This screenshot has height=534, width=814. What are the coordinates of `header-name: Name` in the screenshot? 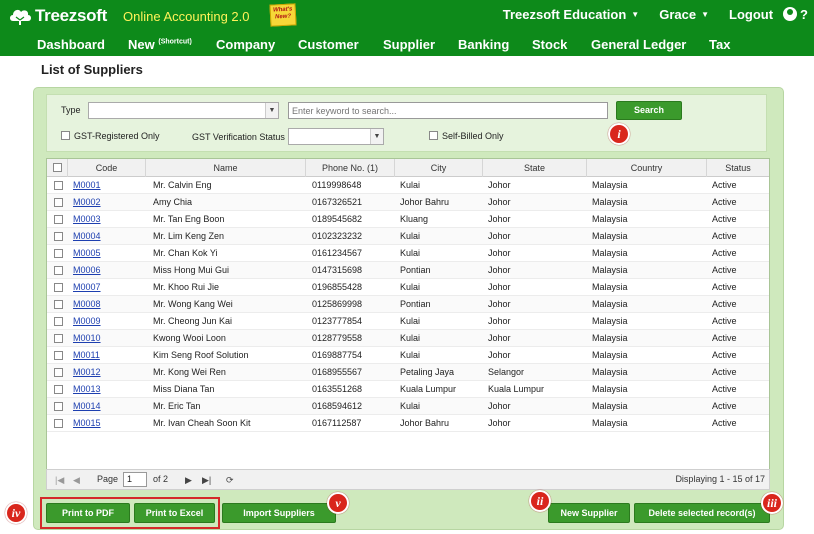 It's located at (226, 168).